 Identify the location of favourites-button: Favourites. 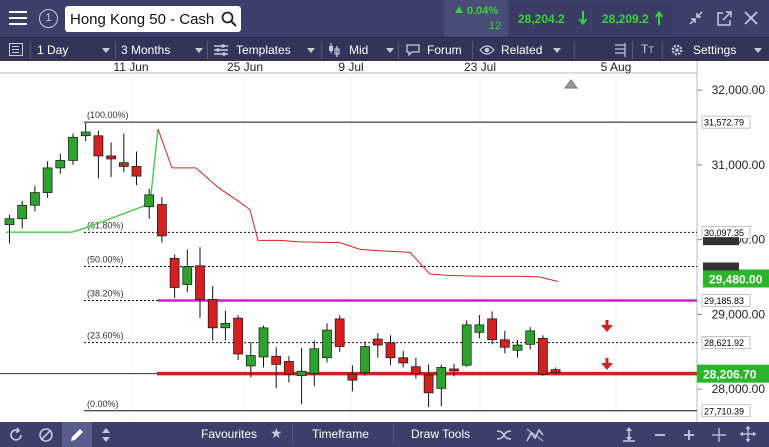
(229, 434).